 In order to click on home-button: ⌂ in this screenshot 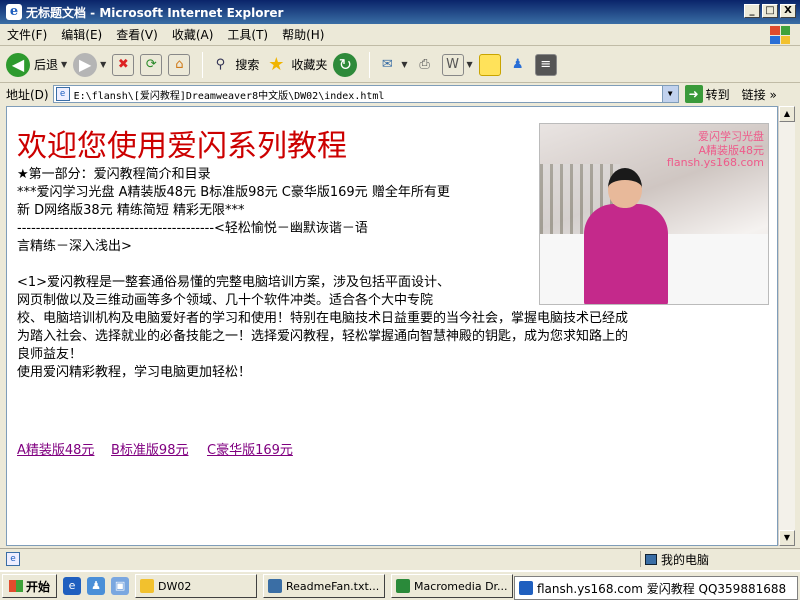, I will do `click(179, 65)`.